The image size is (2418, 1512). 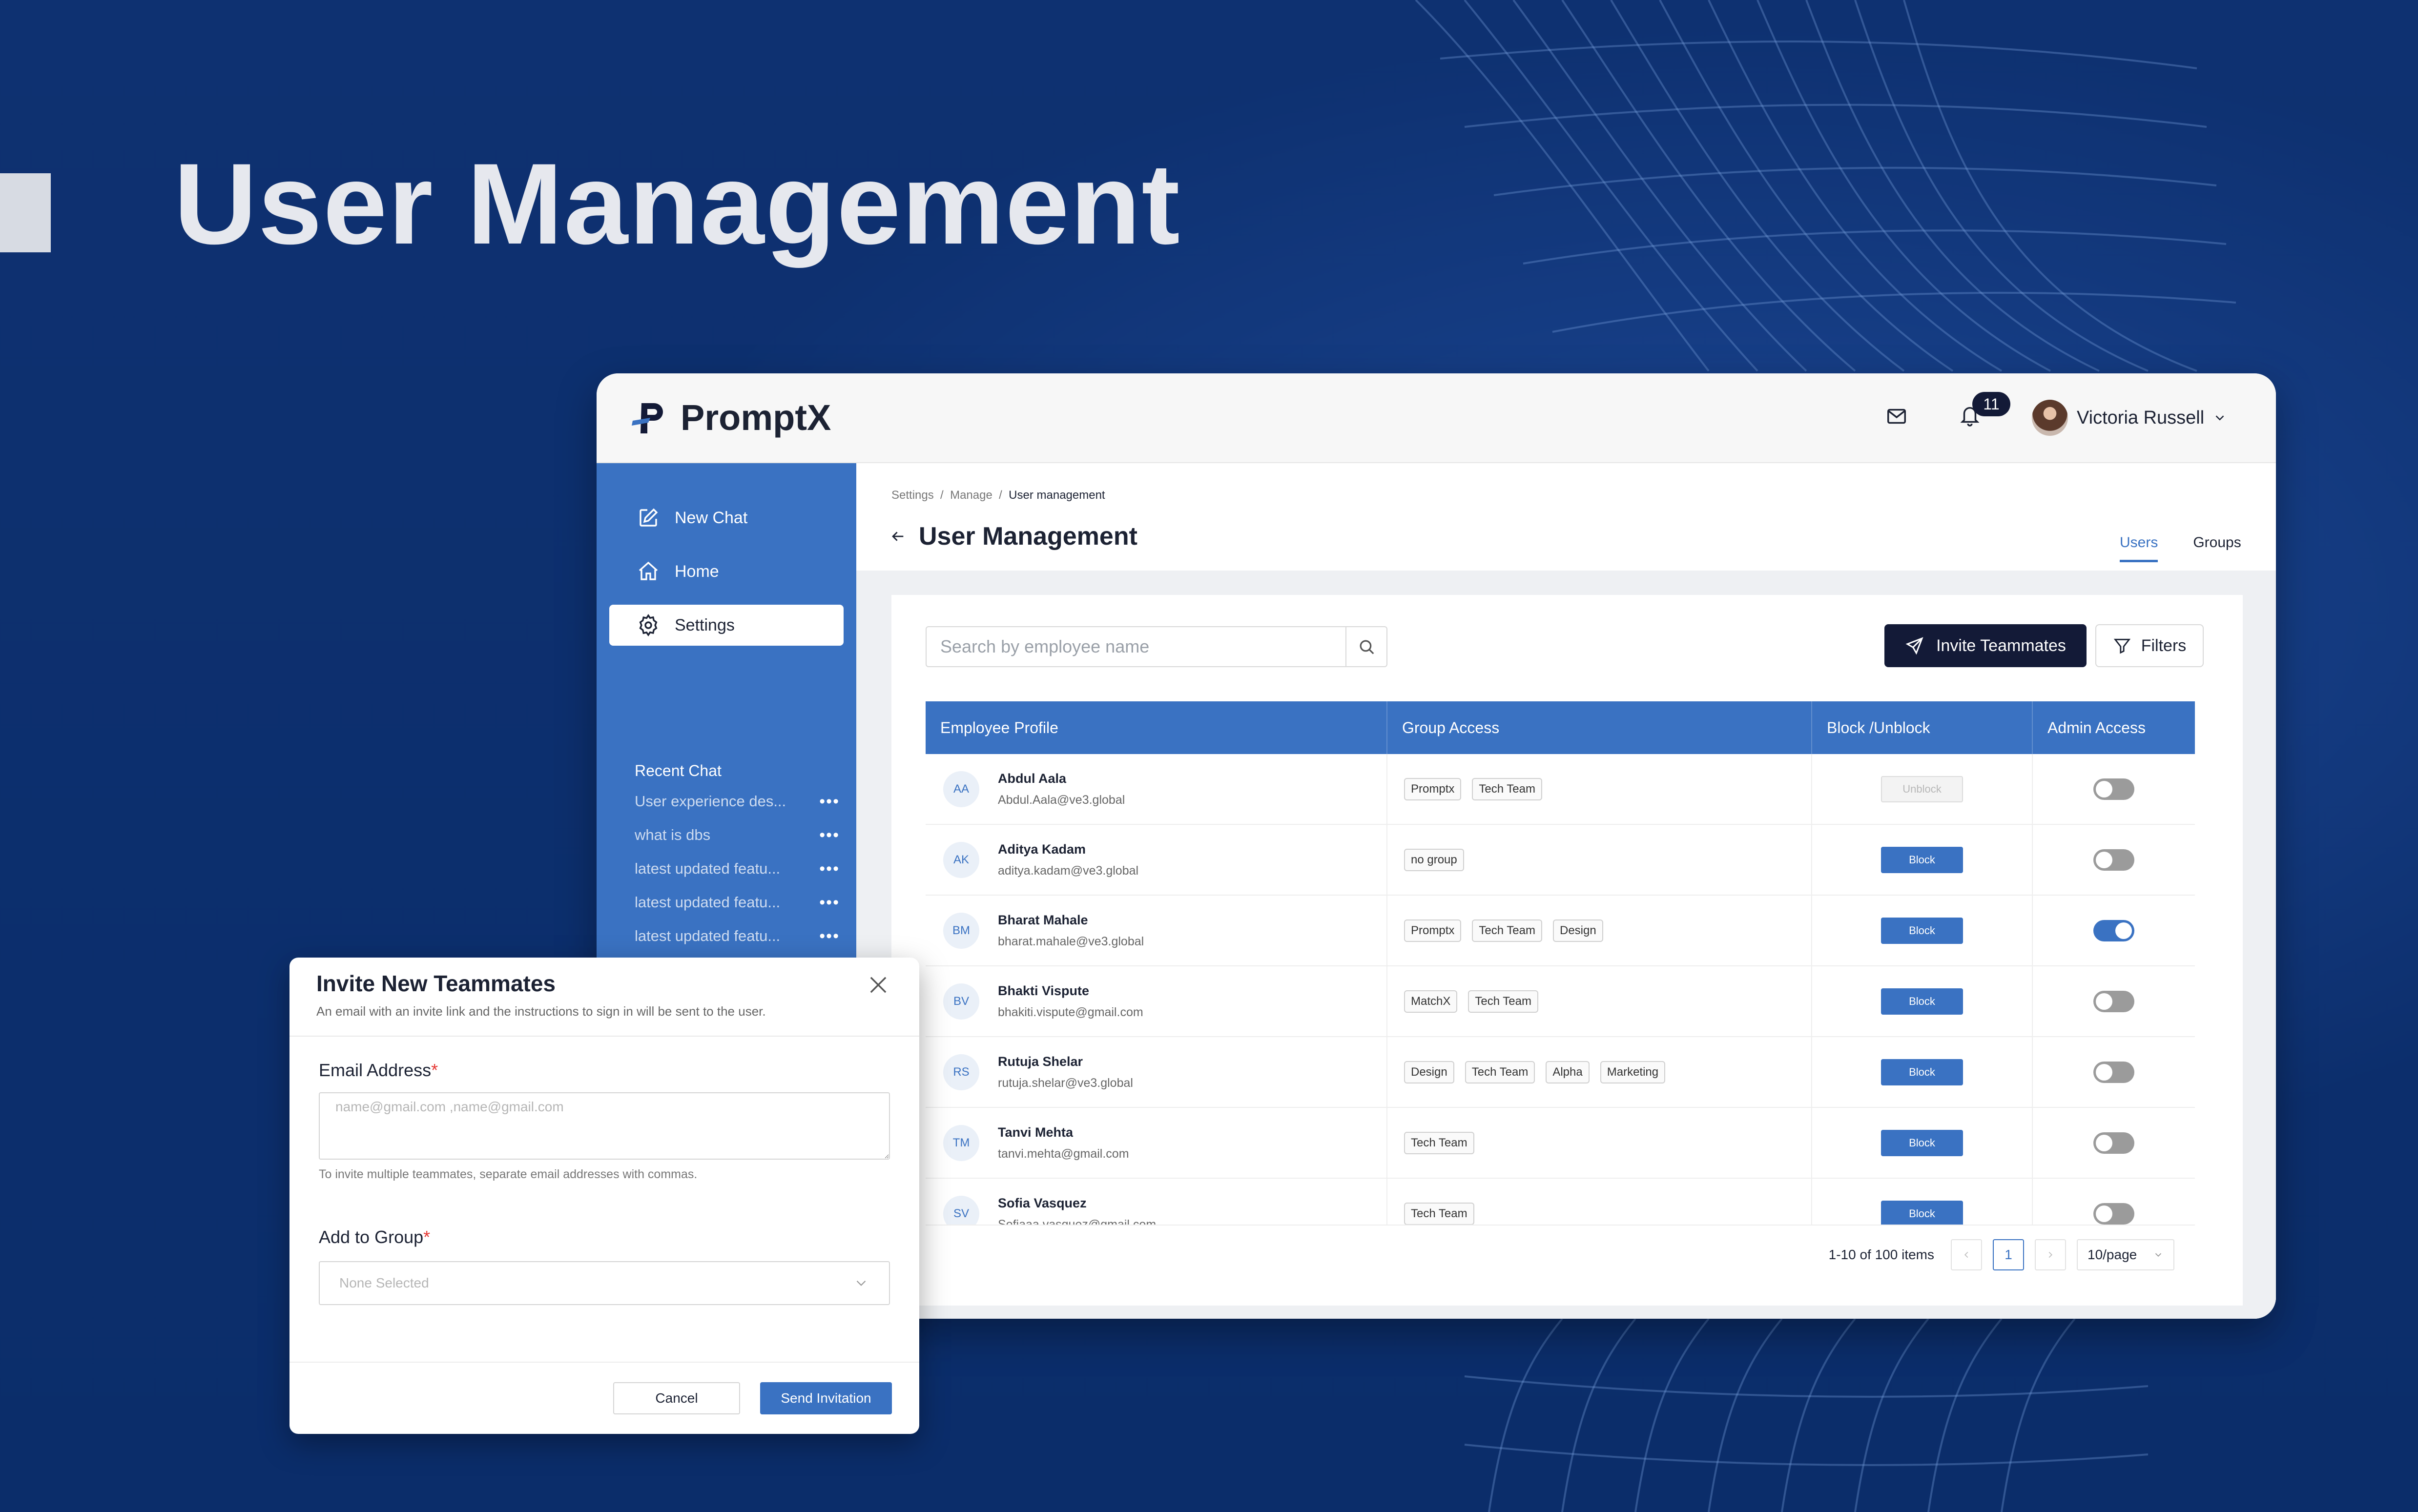 What do you see at coordinates (2140, 418) in the screenshot?
I see `user-name: Victoria Russell` at bounding box center [2140, 418].